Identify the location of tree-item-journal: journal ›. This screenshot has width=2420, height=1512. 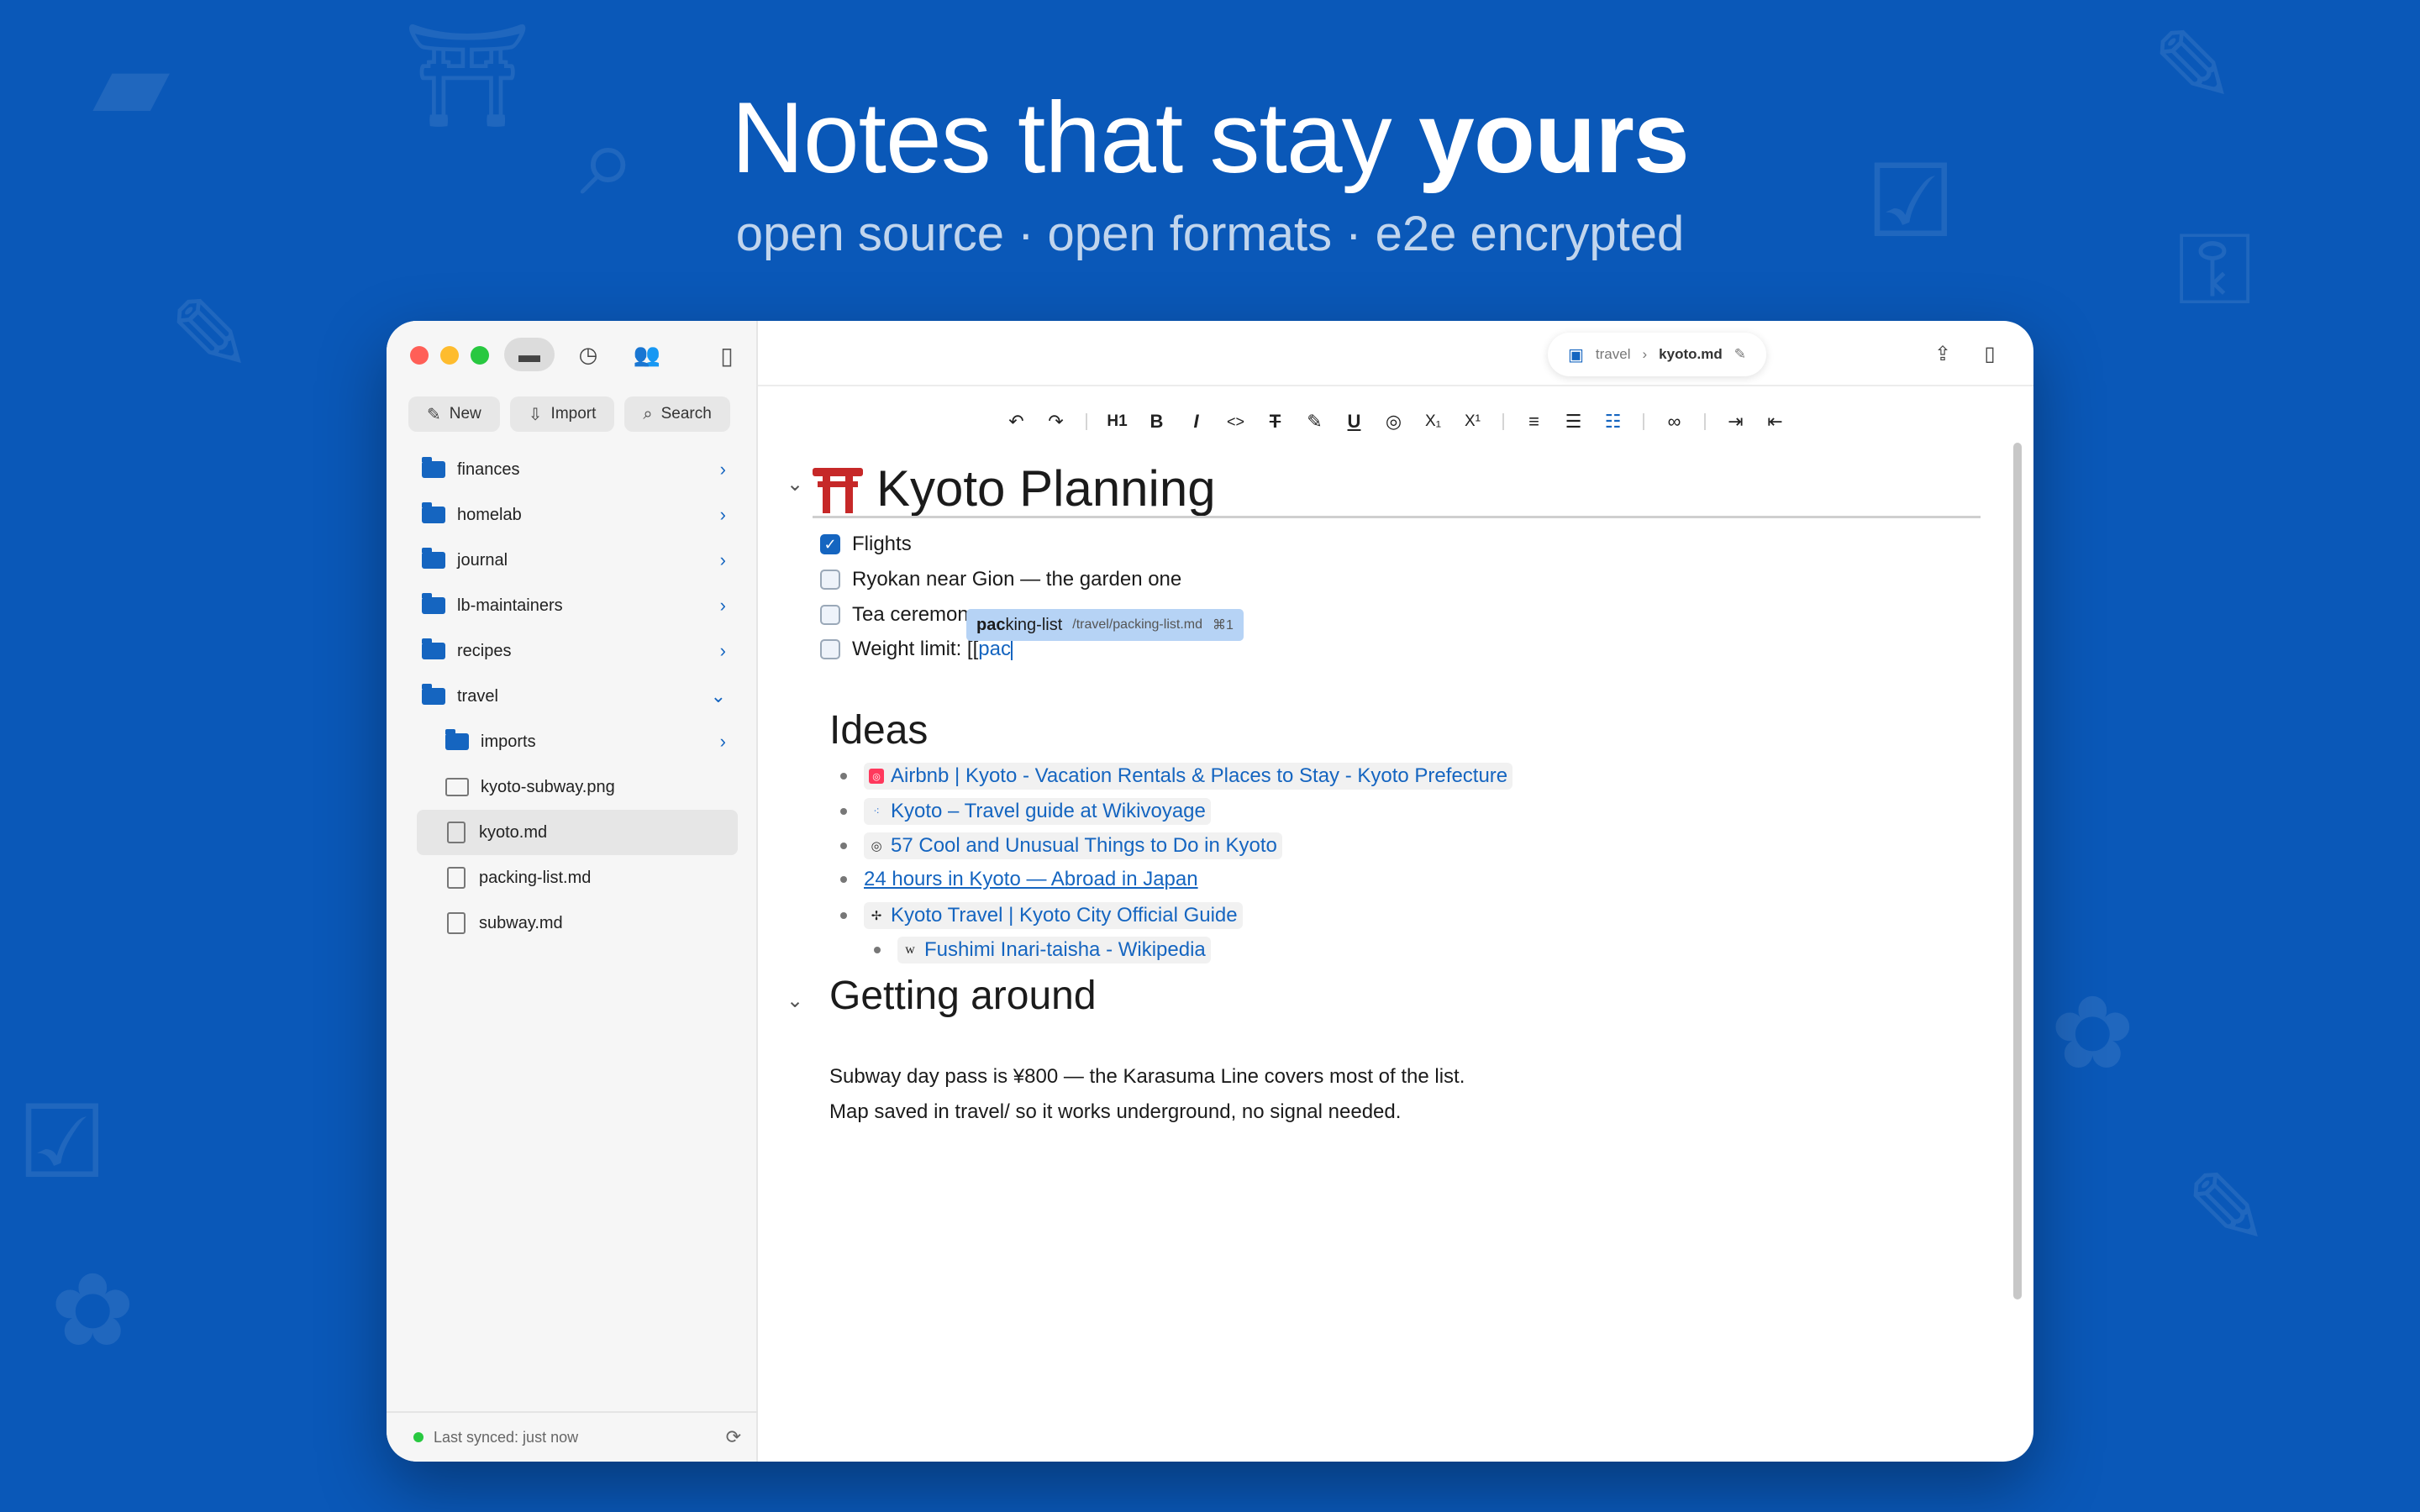
(572, 560).